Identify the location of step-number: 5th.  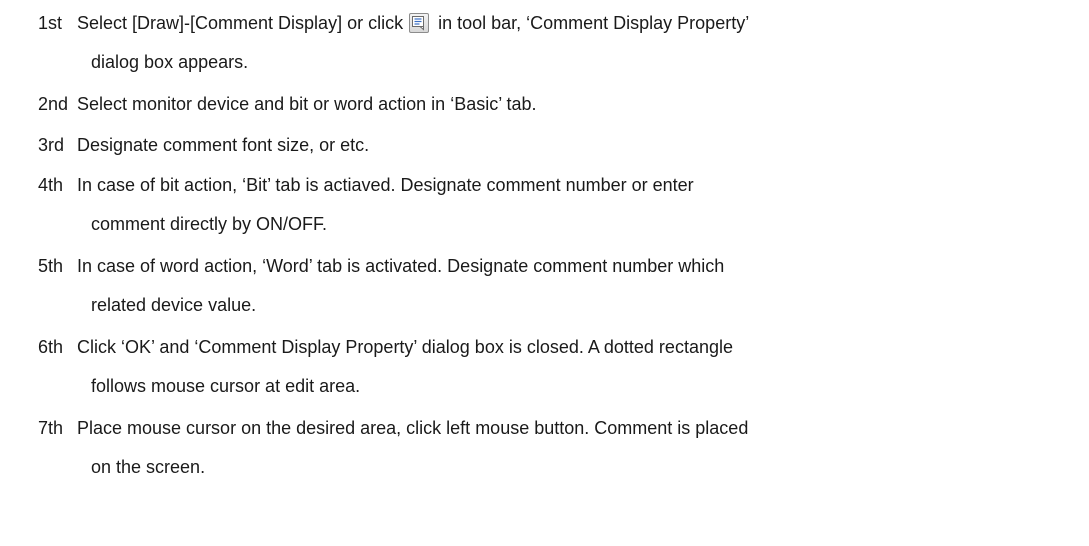
(51, 266).